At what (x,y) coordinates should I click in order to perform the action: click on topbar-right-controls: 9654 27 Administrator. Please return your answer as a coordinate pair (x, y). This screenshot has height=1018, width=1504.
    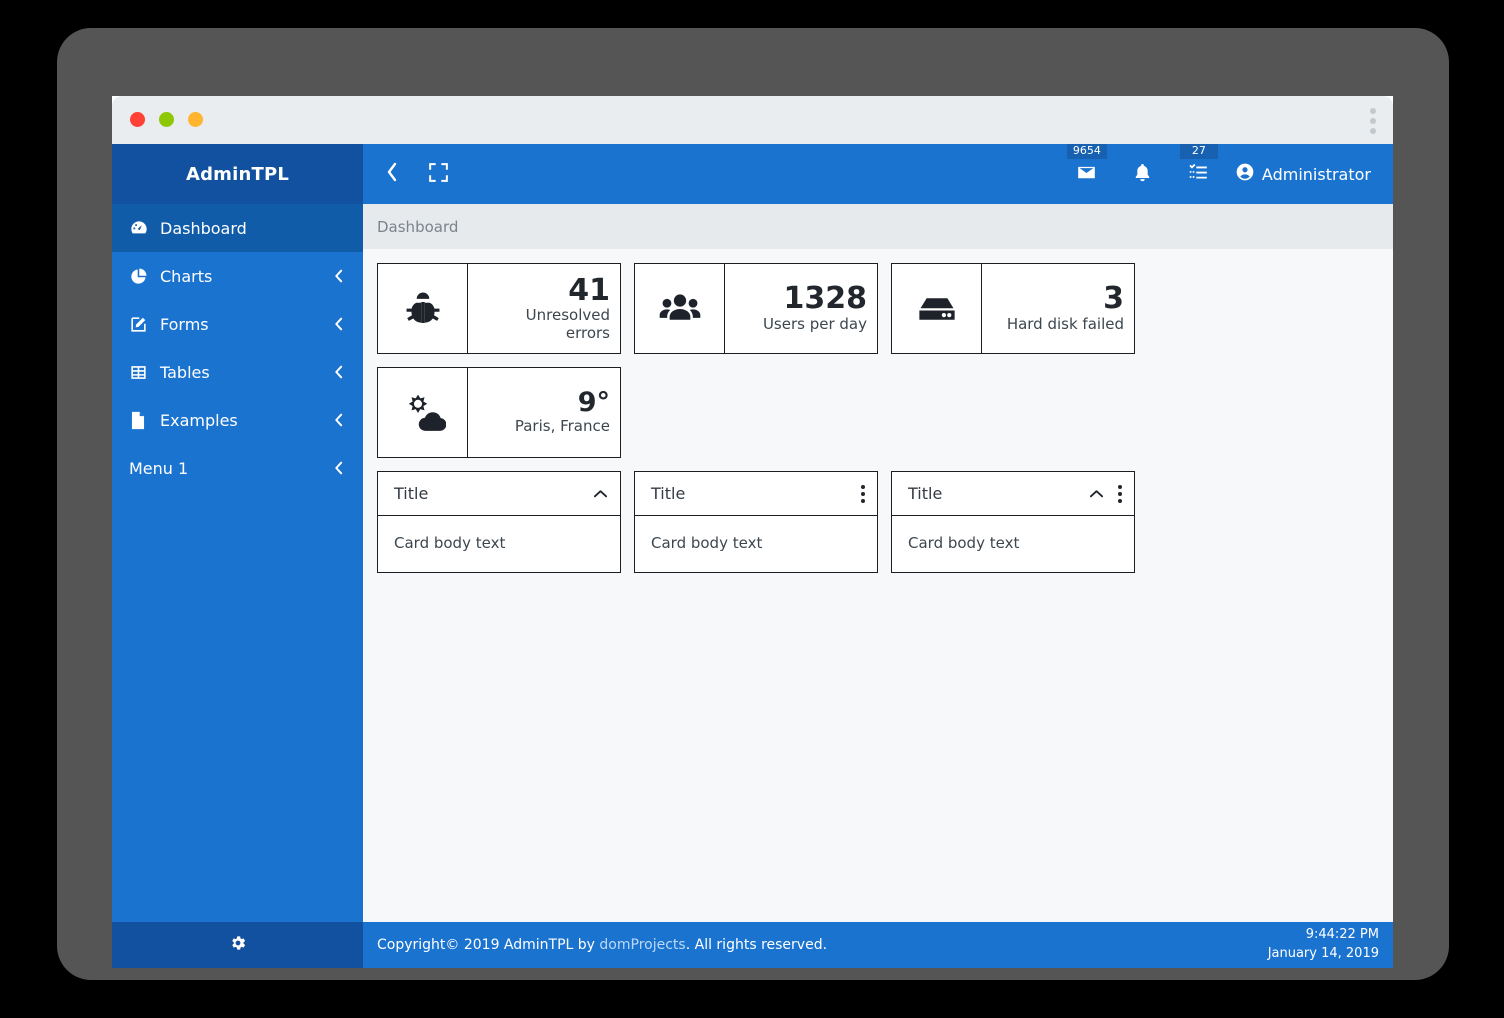
    Looking at the image, I should click on (1219, 174).